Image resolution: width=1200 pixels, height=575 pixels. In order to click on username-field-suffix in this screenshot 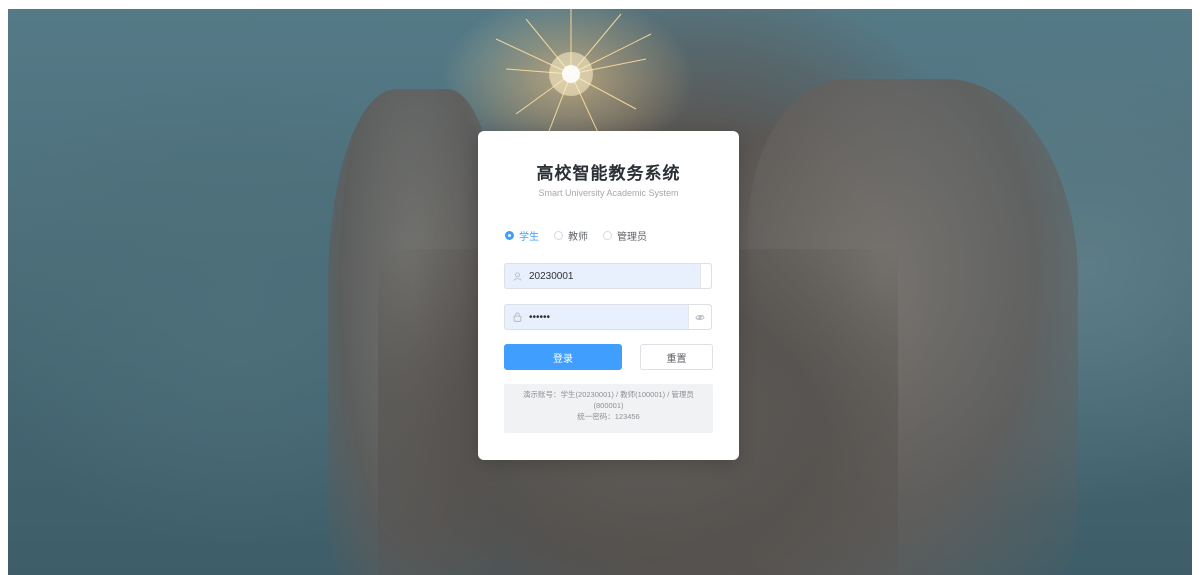, I will do `click(705, 276)`.